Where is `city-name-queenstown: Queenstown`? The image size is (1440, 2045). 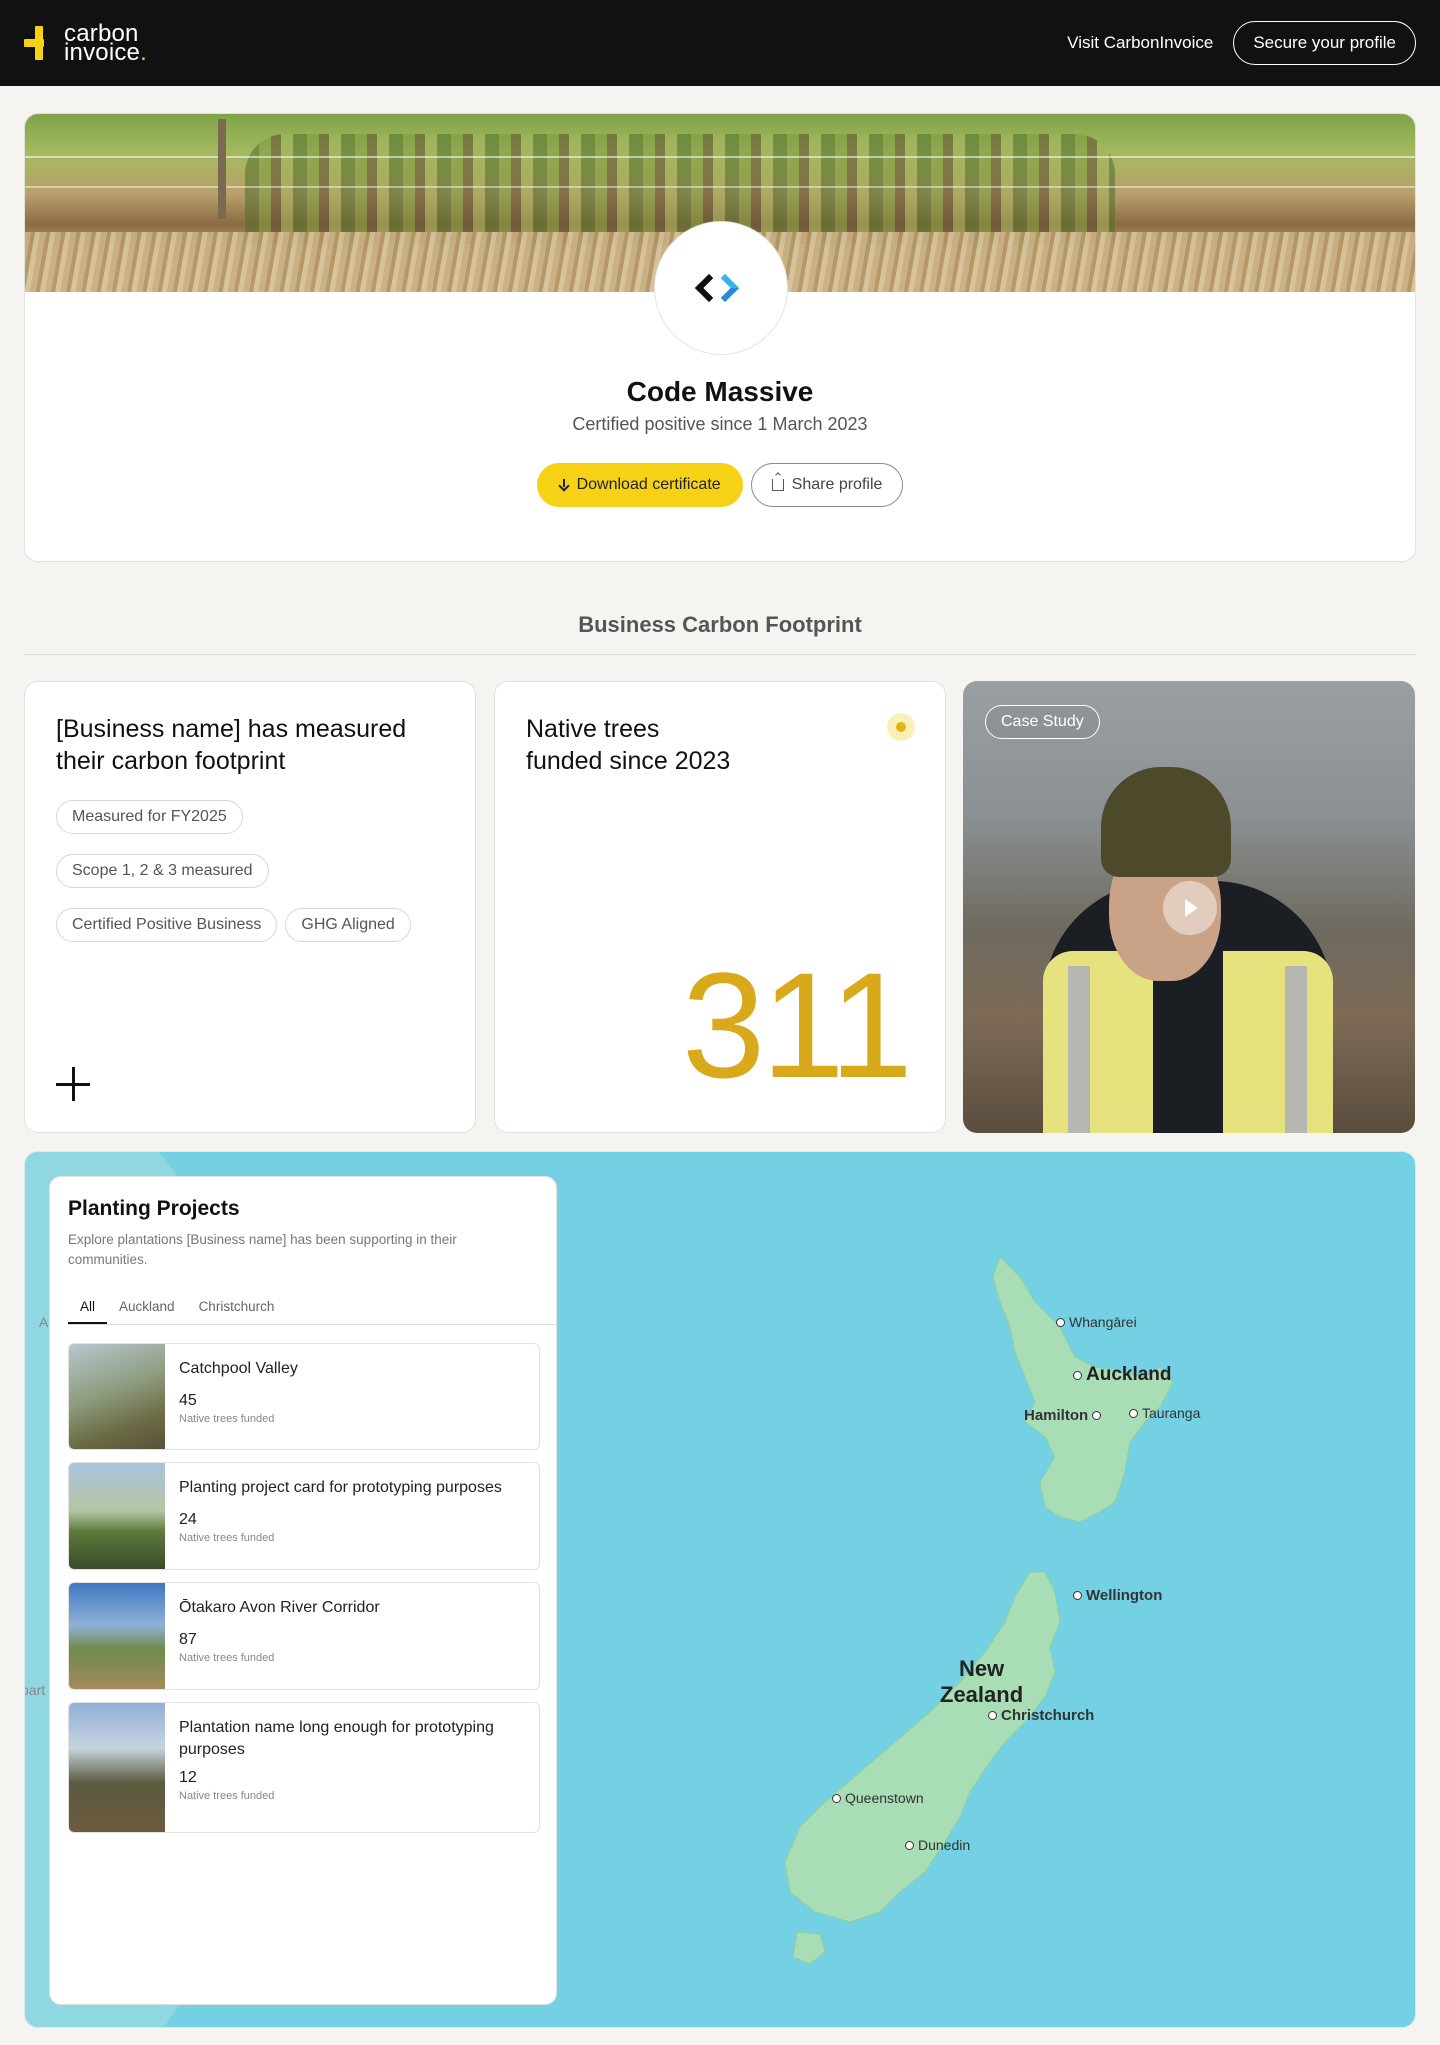
city-name-queenstown: Queenstown is located at coordinates (884, 1798).